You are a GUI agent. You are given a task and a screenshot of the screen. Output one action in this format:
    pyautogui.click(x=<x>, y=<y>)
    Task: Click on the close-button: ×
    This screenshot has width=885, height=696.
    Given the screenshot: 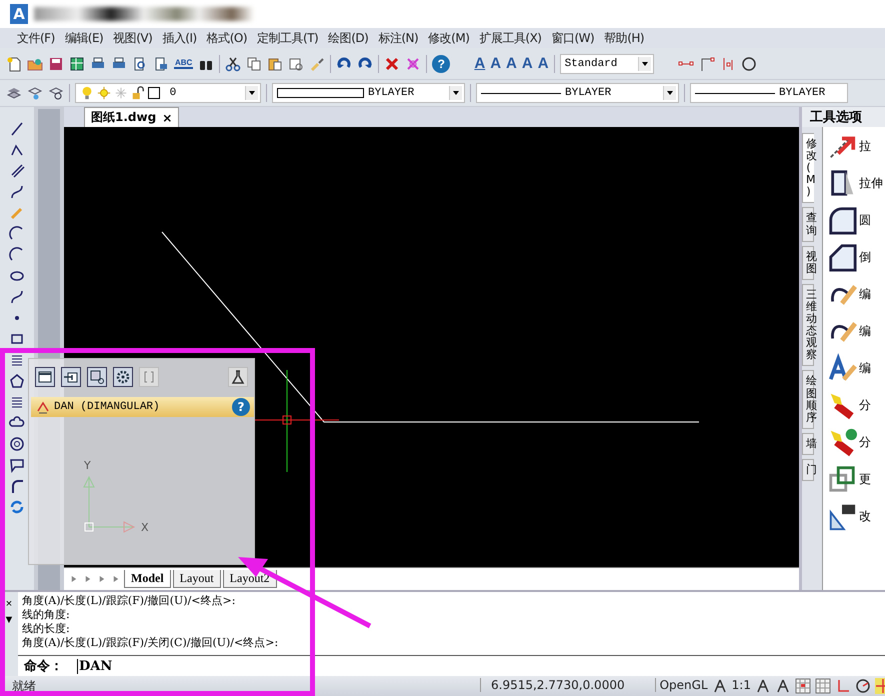 What is the action you would take?
    pyautogui.click(x=9, y=604)
    